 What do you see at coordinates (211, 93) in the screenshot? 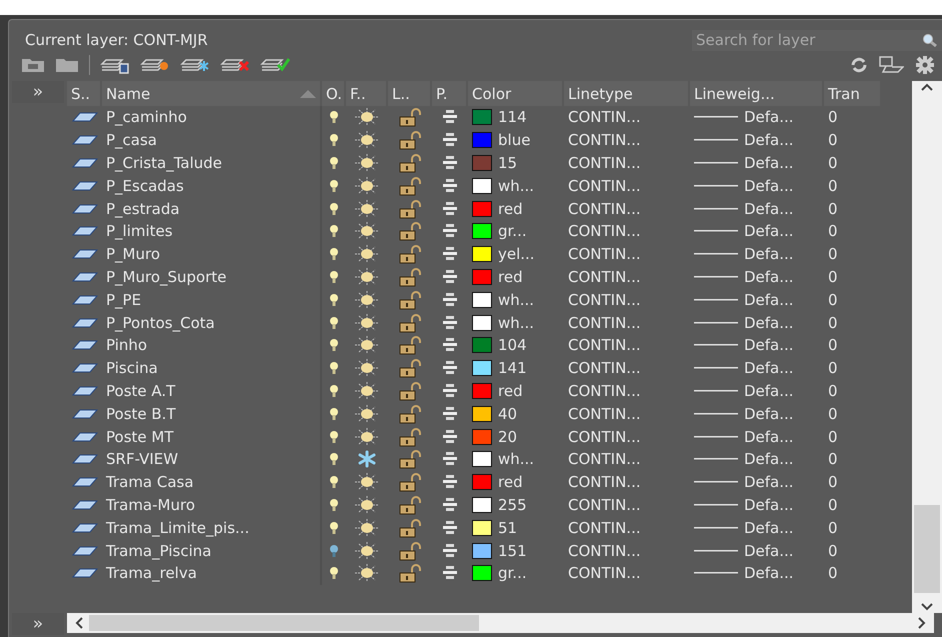
I see `column-header: Name` at bounding box center [211, 93].